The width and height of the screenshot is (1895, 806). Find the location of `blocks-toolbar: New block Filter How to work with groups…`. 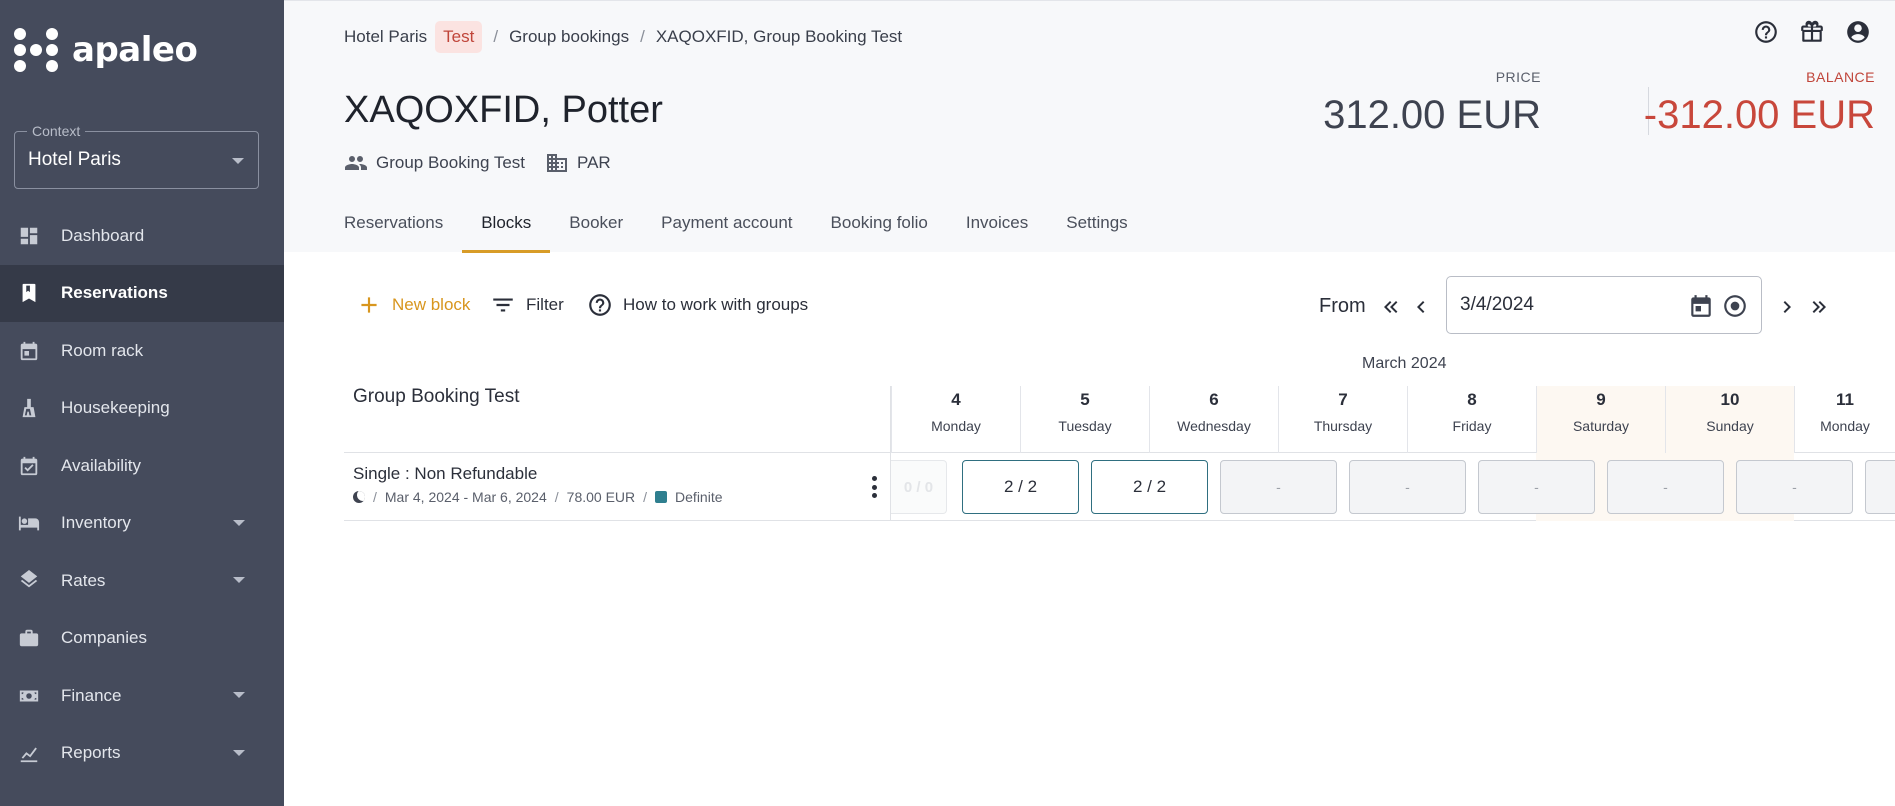

blocks-toolbar: New block Filter How to work with groups… is located at coordinates (1089, 306).